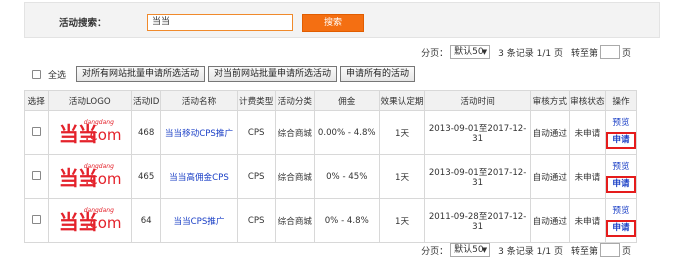 The width and height of the screenshot is (681, 265). I want to click on search-input: 当当, so click(220, 22).